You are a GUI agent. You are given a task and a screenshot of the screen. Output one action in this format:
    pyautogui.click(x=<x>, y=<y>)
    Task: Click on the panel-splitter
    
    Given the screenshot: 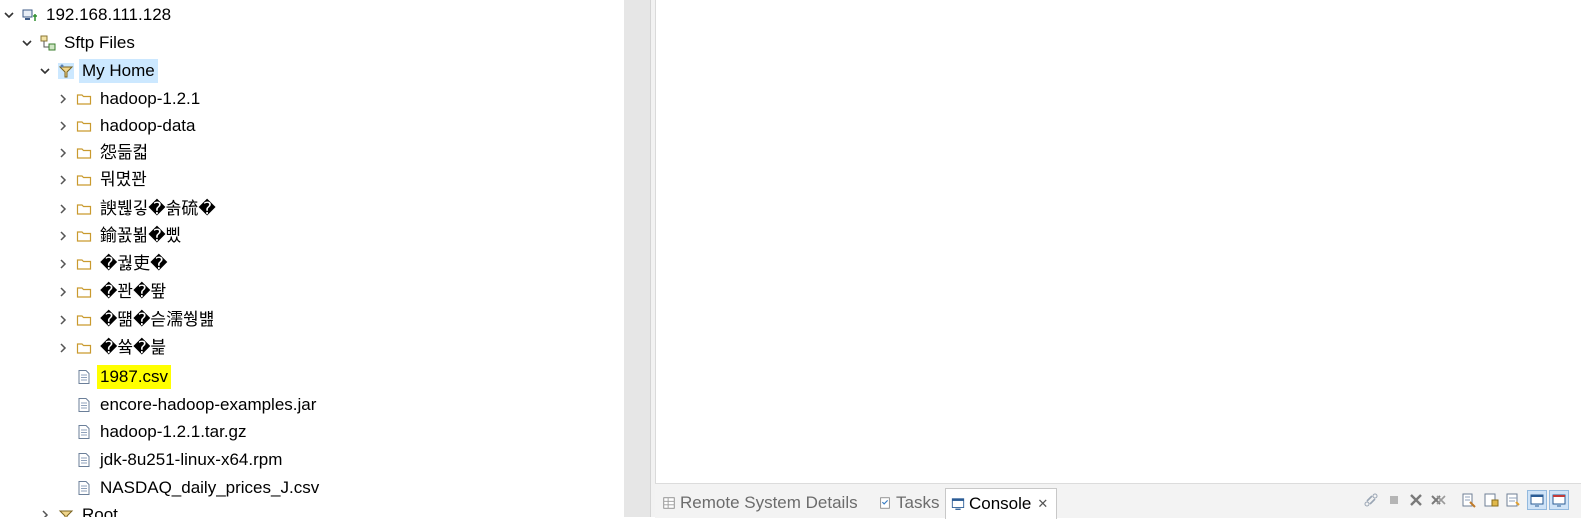 What is the action you would take?
    pyautogui.click(x=637, y=258)
    